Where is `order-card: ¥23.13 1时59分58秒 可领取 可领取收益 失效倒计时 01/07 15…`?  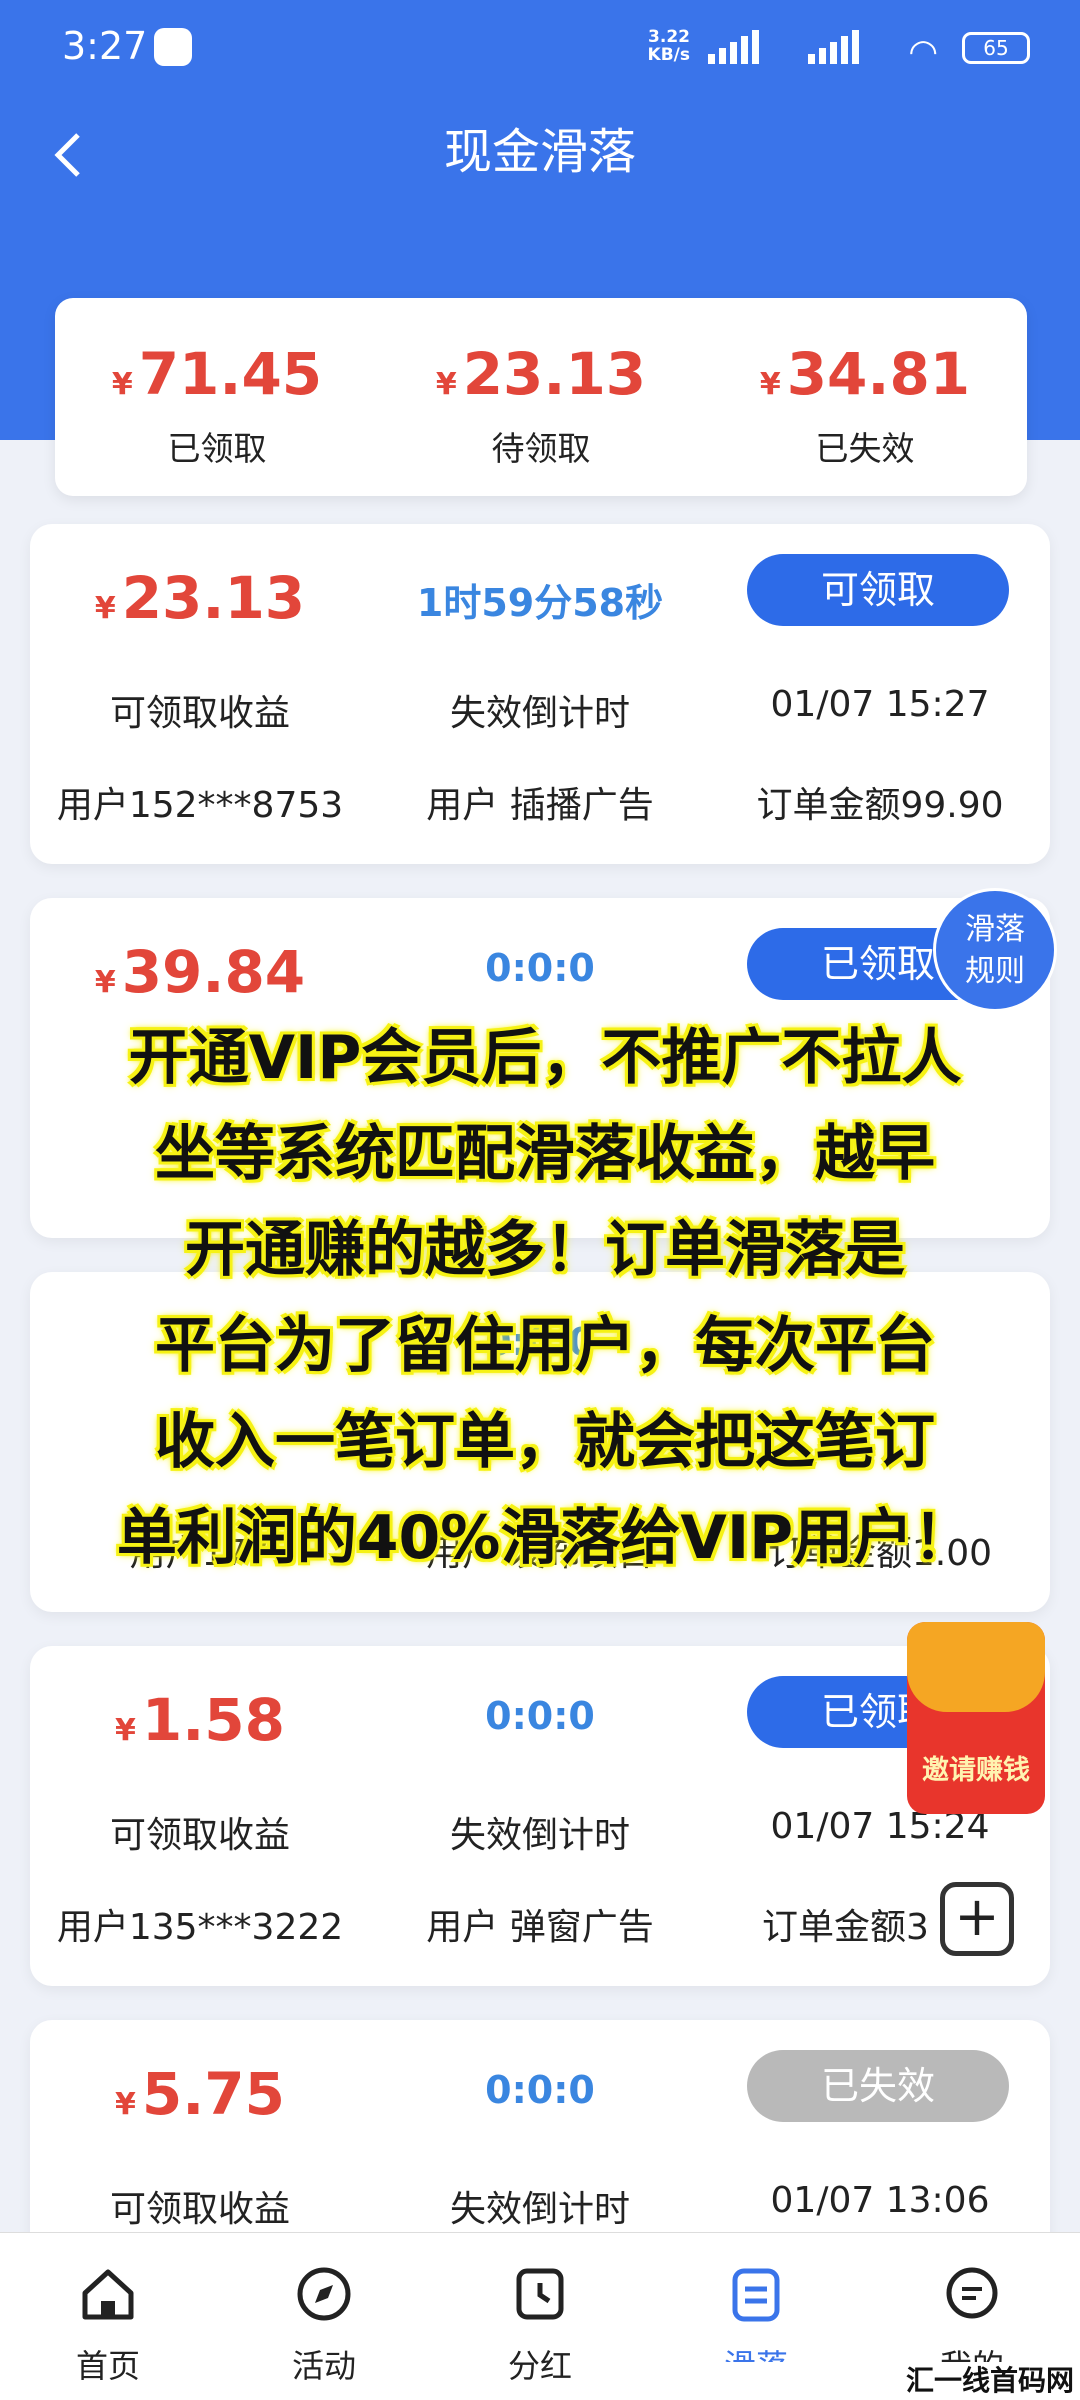
order-card: ¥23.13 1时59分58秒 可领取 可领取收益 失效倒计时 01/07 15… is located at coordinates (540, 694).